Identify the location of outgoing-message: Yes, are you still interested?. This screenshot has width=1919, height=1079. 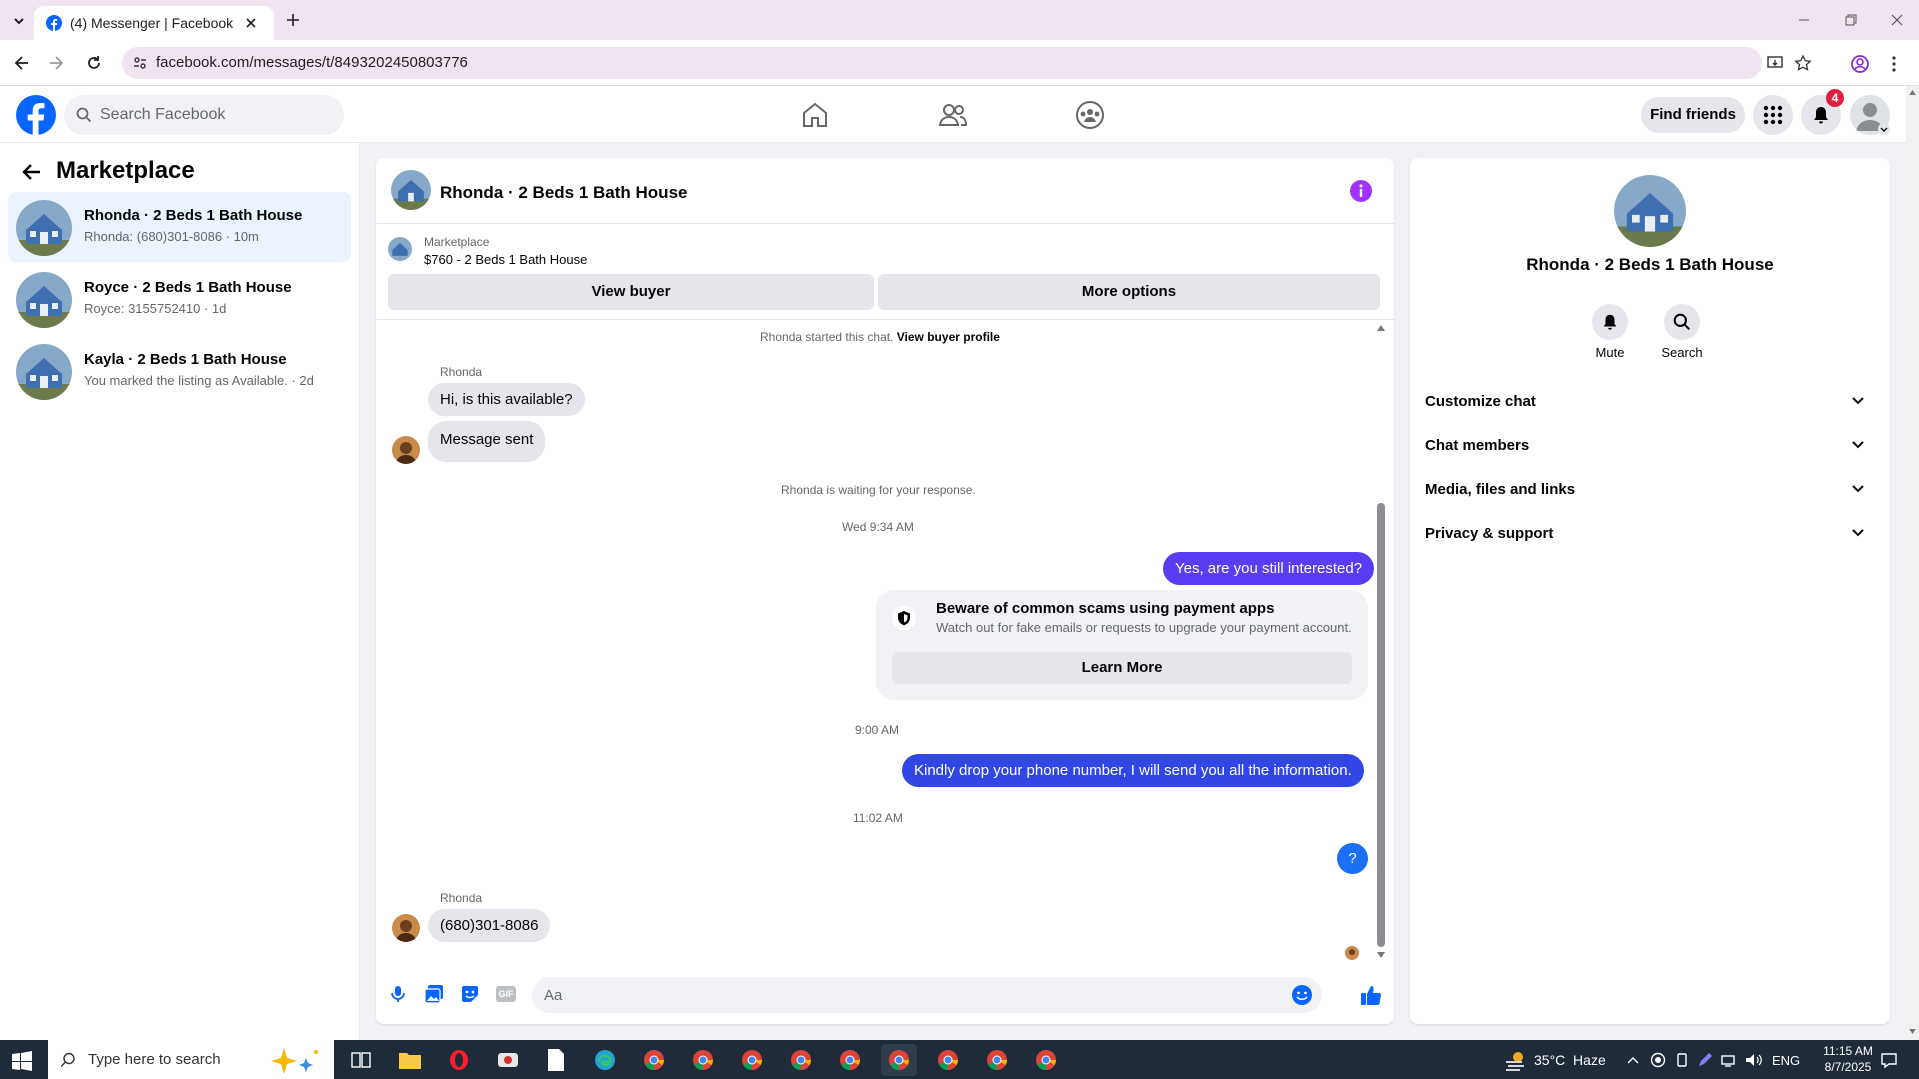
(1269, 568).